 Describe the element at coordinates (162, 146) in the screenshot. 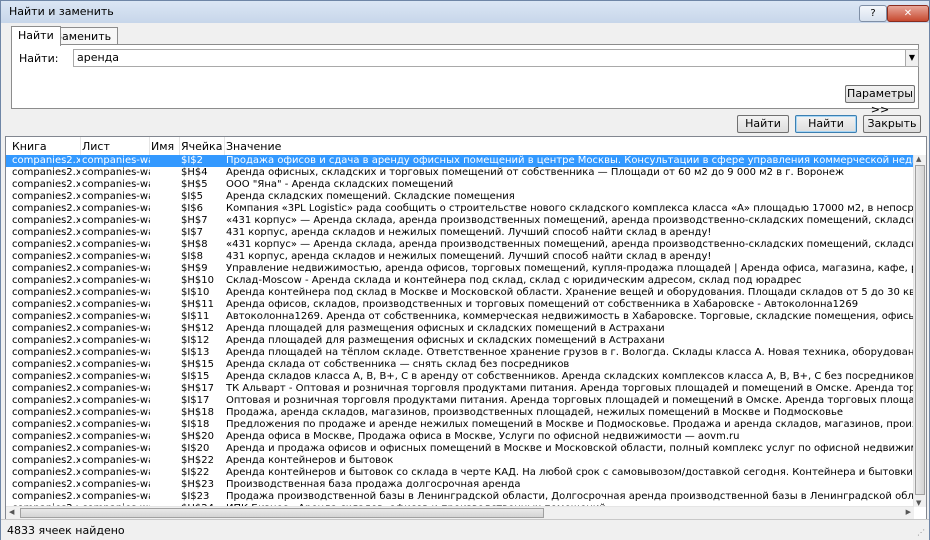

I see `column-header-name: Имя` at that location.